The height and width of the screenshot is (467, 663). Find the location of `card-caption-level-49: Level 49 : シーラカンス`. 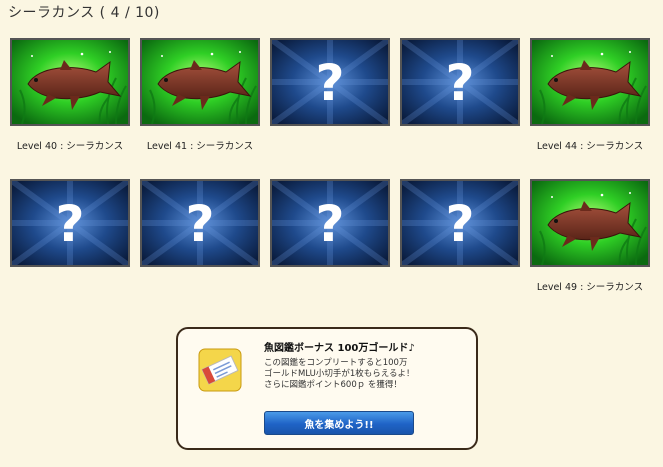

card-caption-level-49: Level 49 : シーラカンス is located at coordinates (590, 287).